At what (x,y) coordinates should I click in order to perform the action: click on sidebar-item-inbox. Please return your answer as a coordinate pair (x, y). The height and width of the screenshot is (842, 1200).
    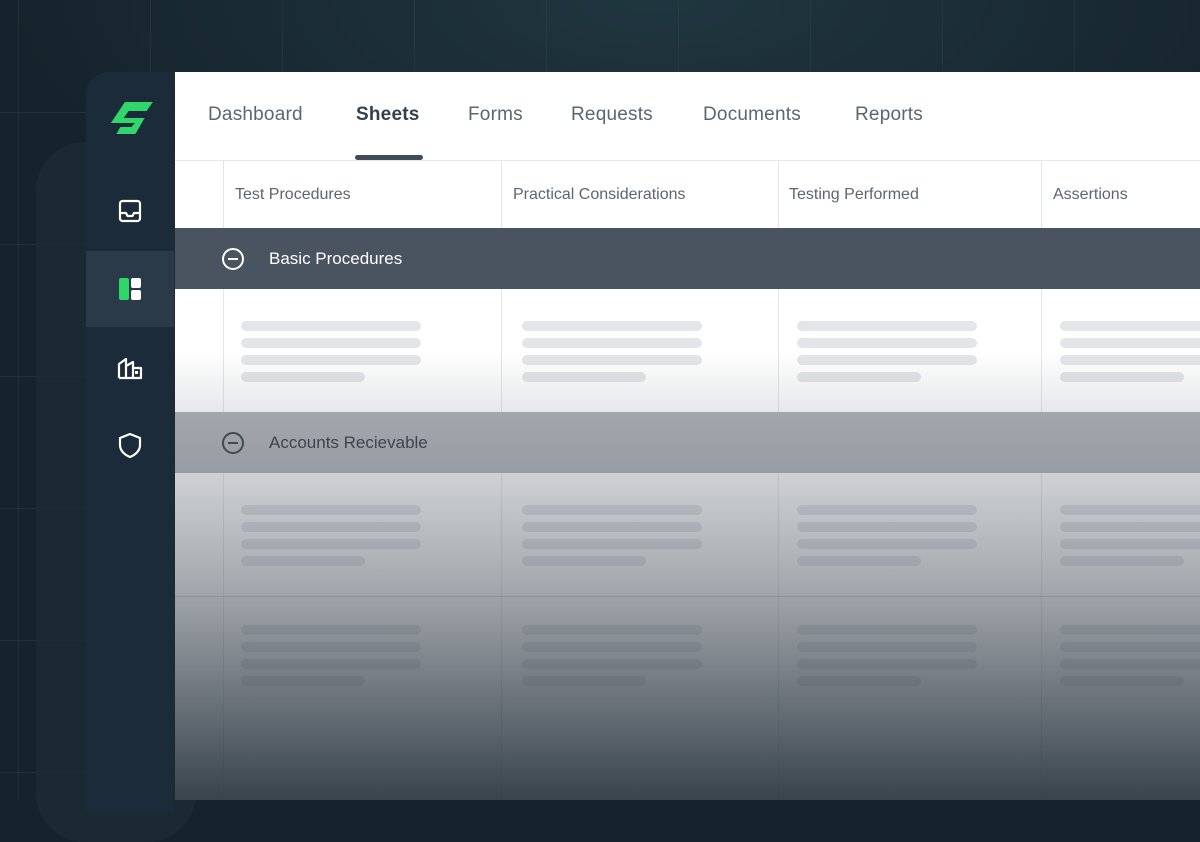
    Looking at the image, I should click on (130, 211).